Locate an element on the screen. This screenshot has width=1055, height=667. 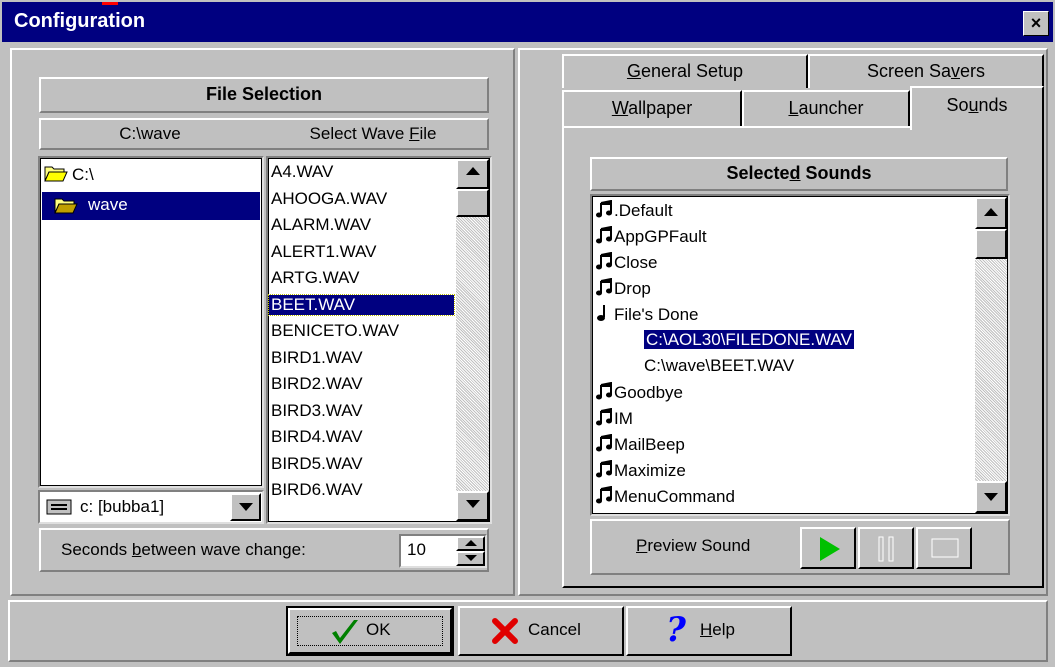
help-button: ? Help is located at coordinates (709, 631).